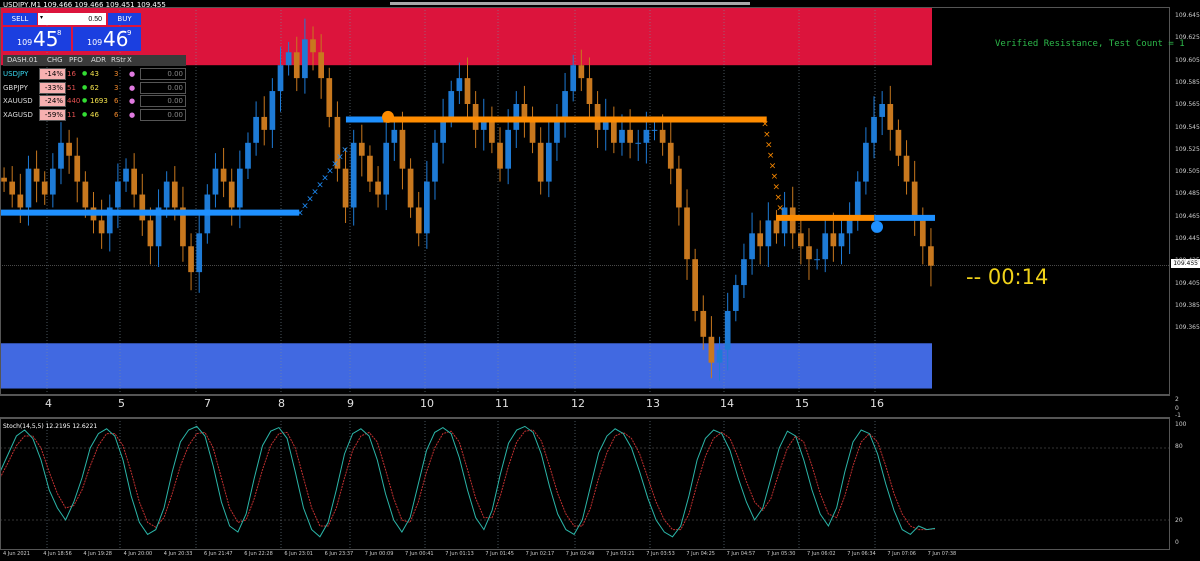  Describe the element at coordinates (116, 39) in the screenshot. I see `buy-price-big: 46` at that location.